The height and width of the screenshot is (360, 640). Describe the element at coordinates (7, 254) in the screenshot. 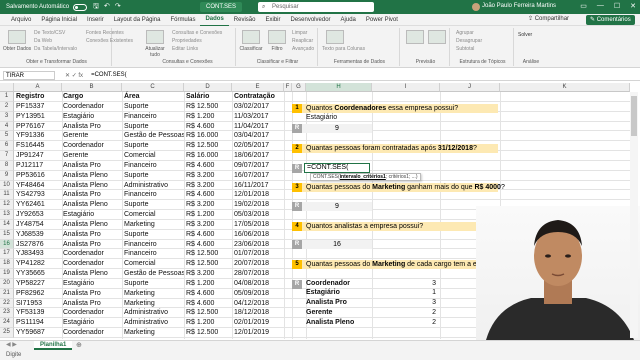

I see `row-header: 17` at that location.